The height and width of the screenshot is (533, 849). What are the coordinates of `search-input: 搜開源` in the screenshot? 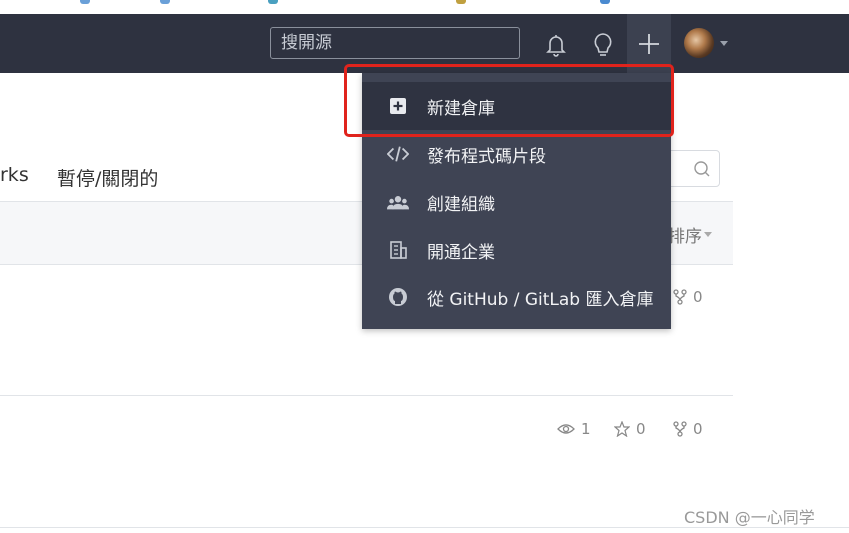 It's located at (395, 43).